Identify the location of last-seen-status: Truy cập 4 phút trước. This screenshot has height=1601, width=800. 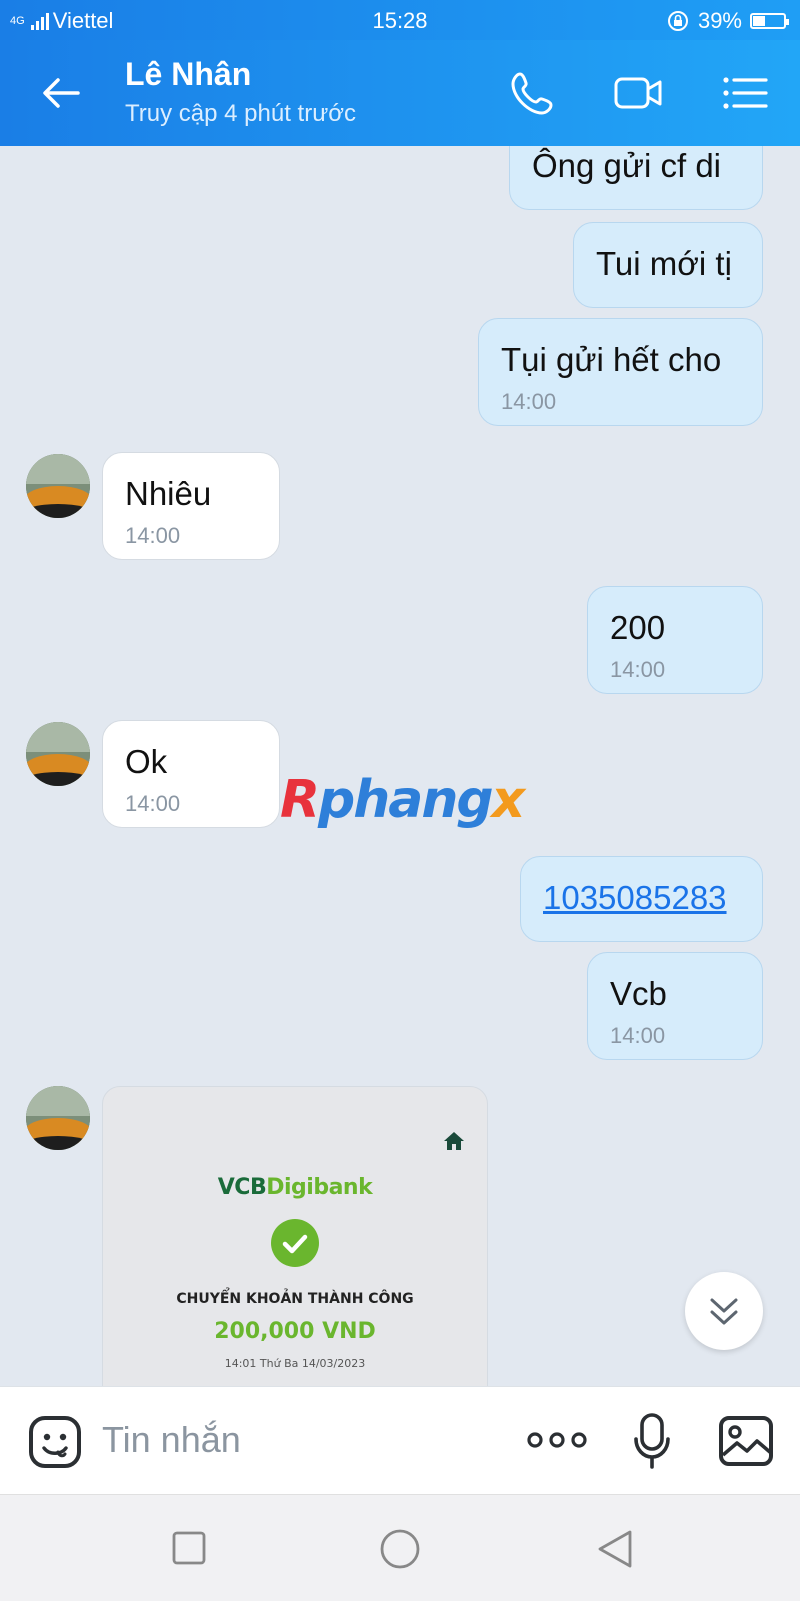
(240, 113).